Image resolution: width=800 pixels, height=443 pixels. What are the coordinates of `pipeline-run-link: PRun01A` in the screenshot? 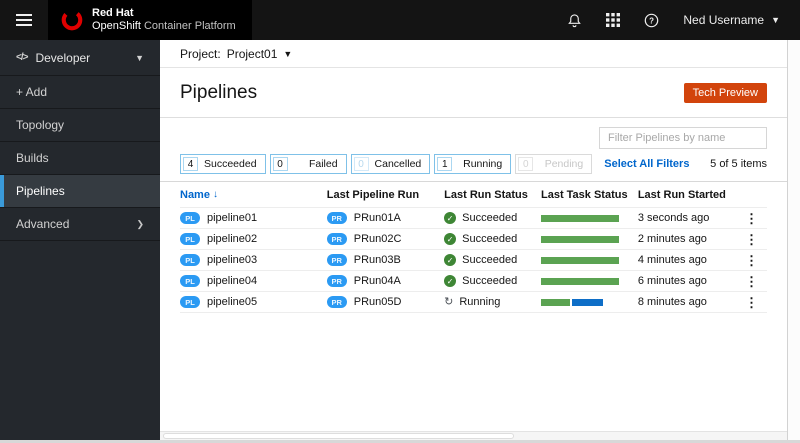 It's located at (377, 218).